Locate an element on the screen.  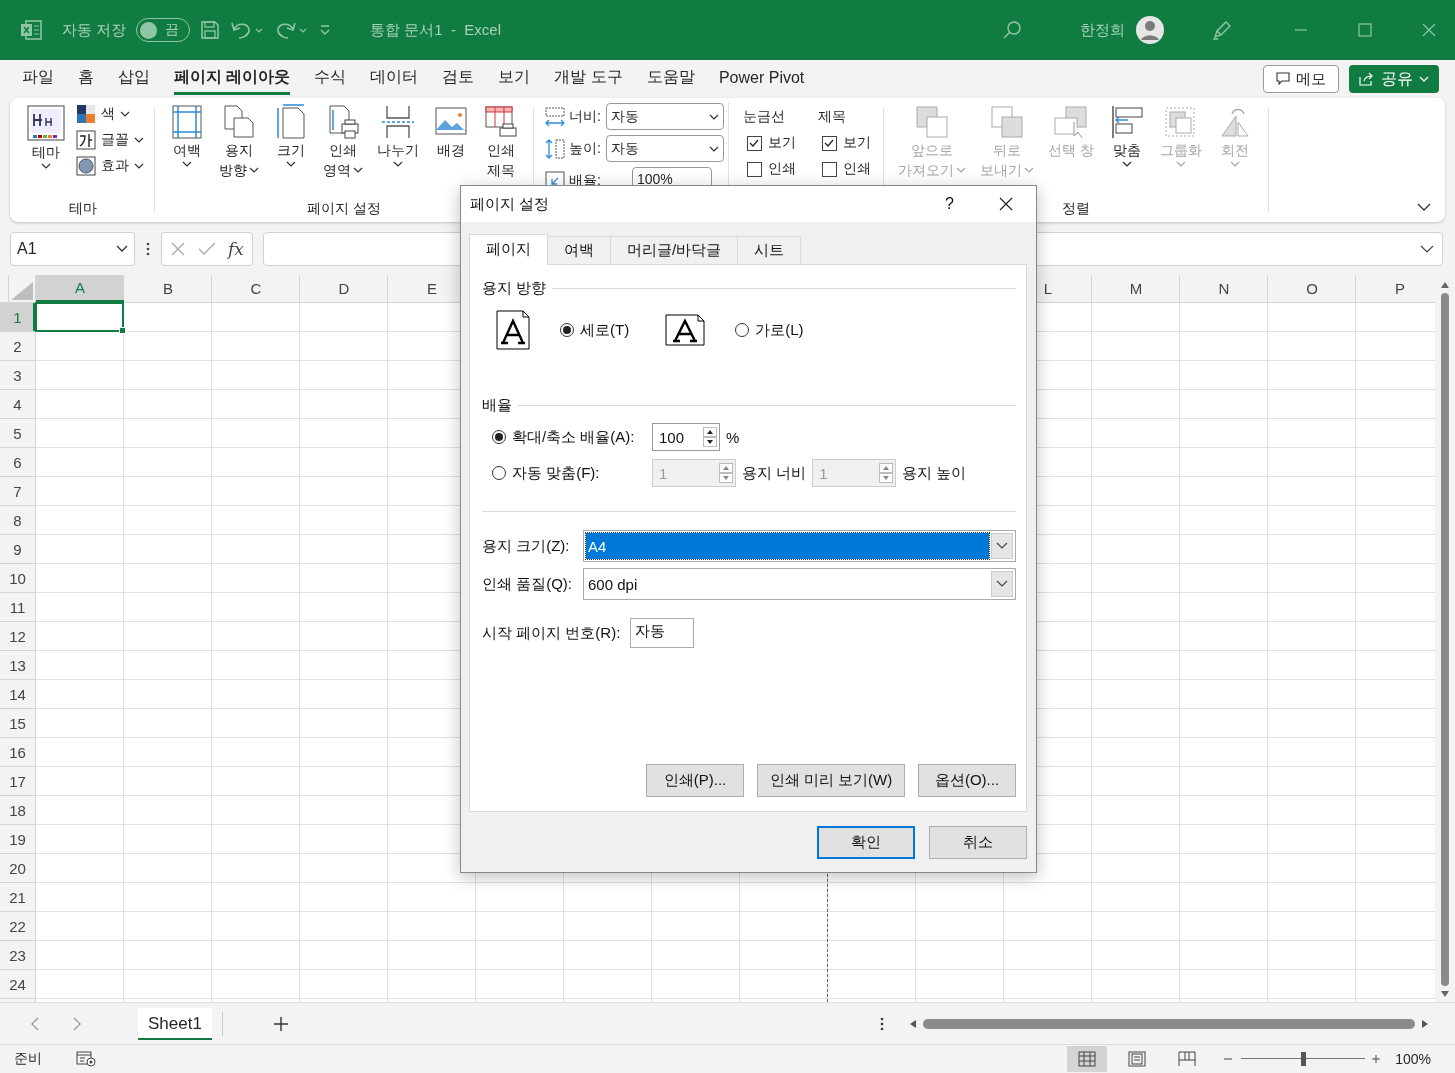
percent-sign: % is located at coordinates (733, 437).